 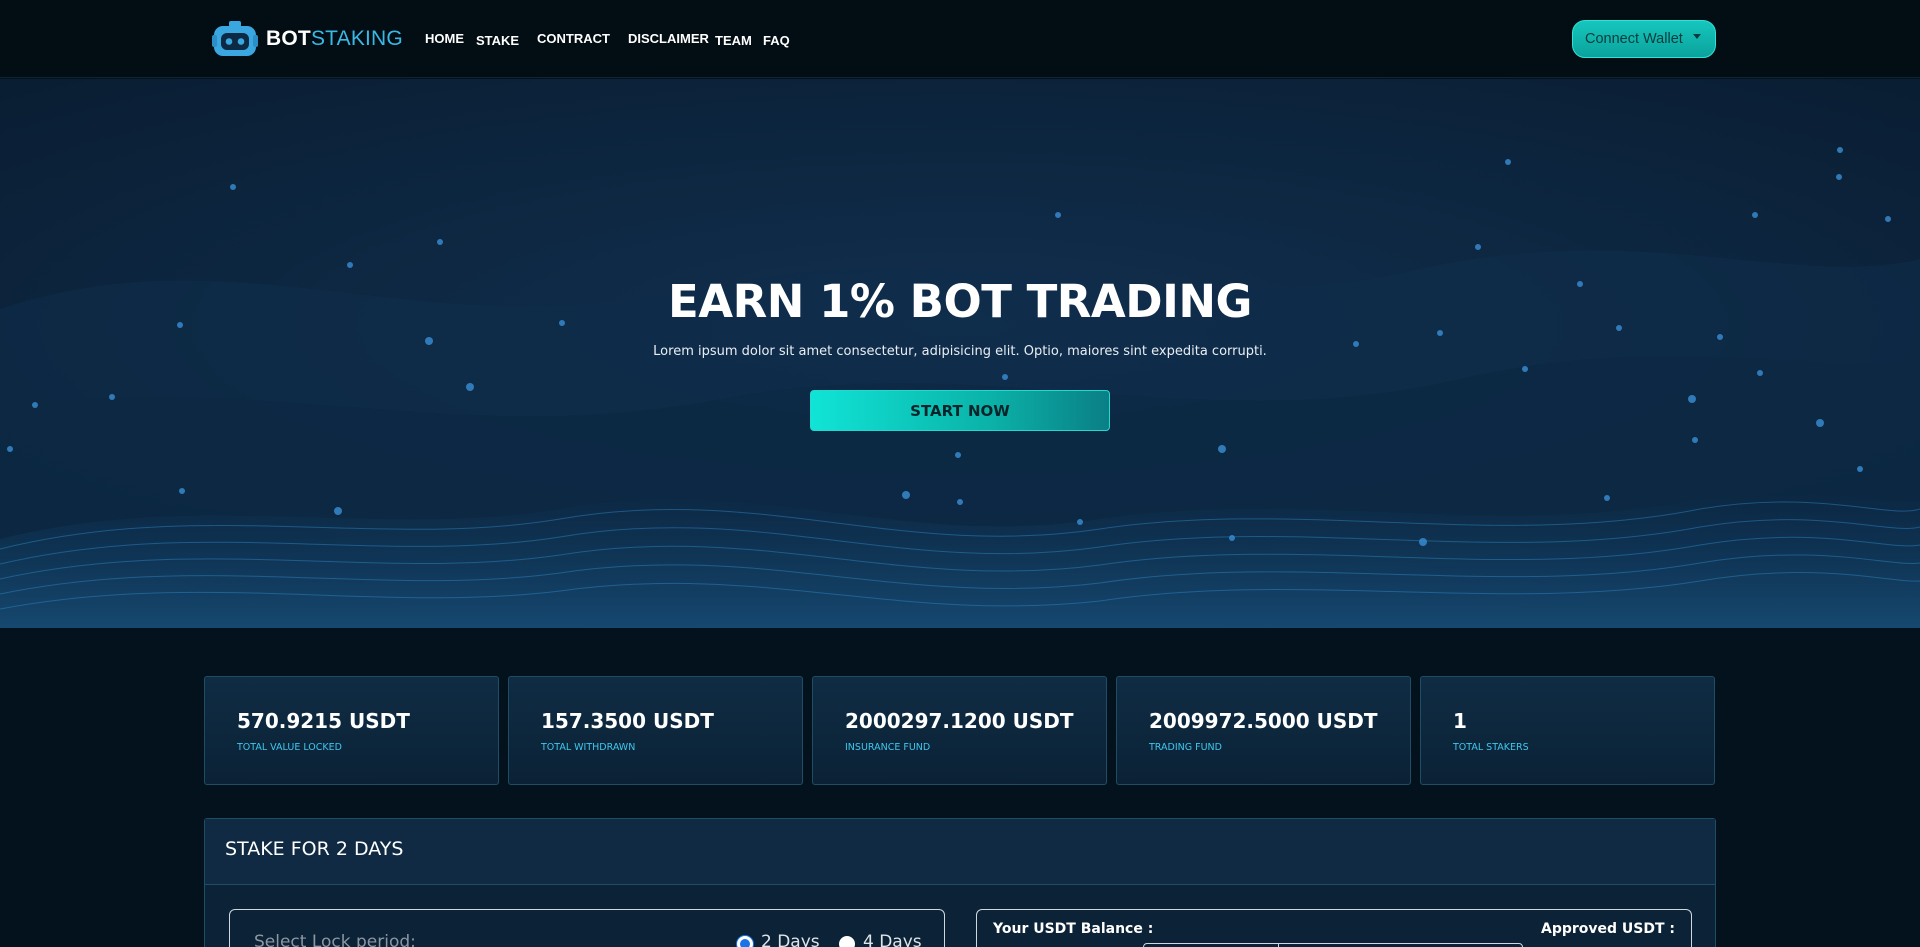 I want to click on stat-label: TOTAL WITHDRAWN, so click(x=588, y=747).